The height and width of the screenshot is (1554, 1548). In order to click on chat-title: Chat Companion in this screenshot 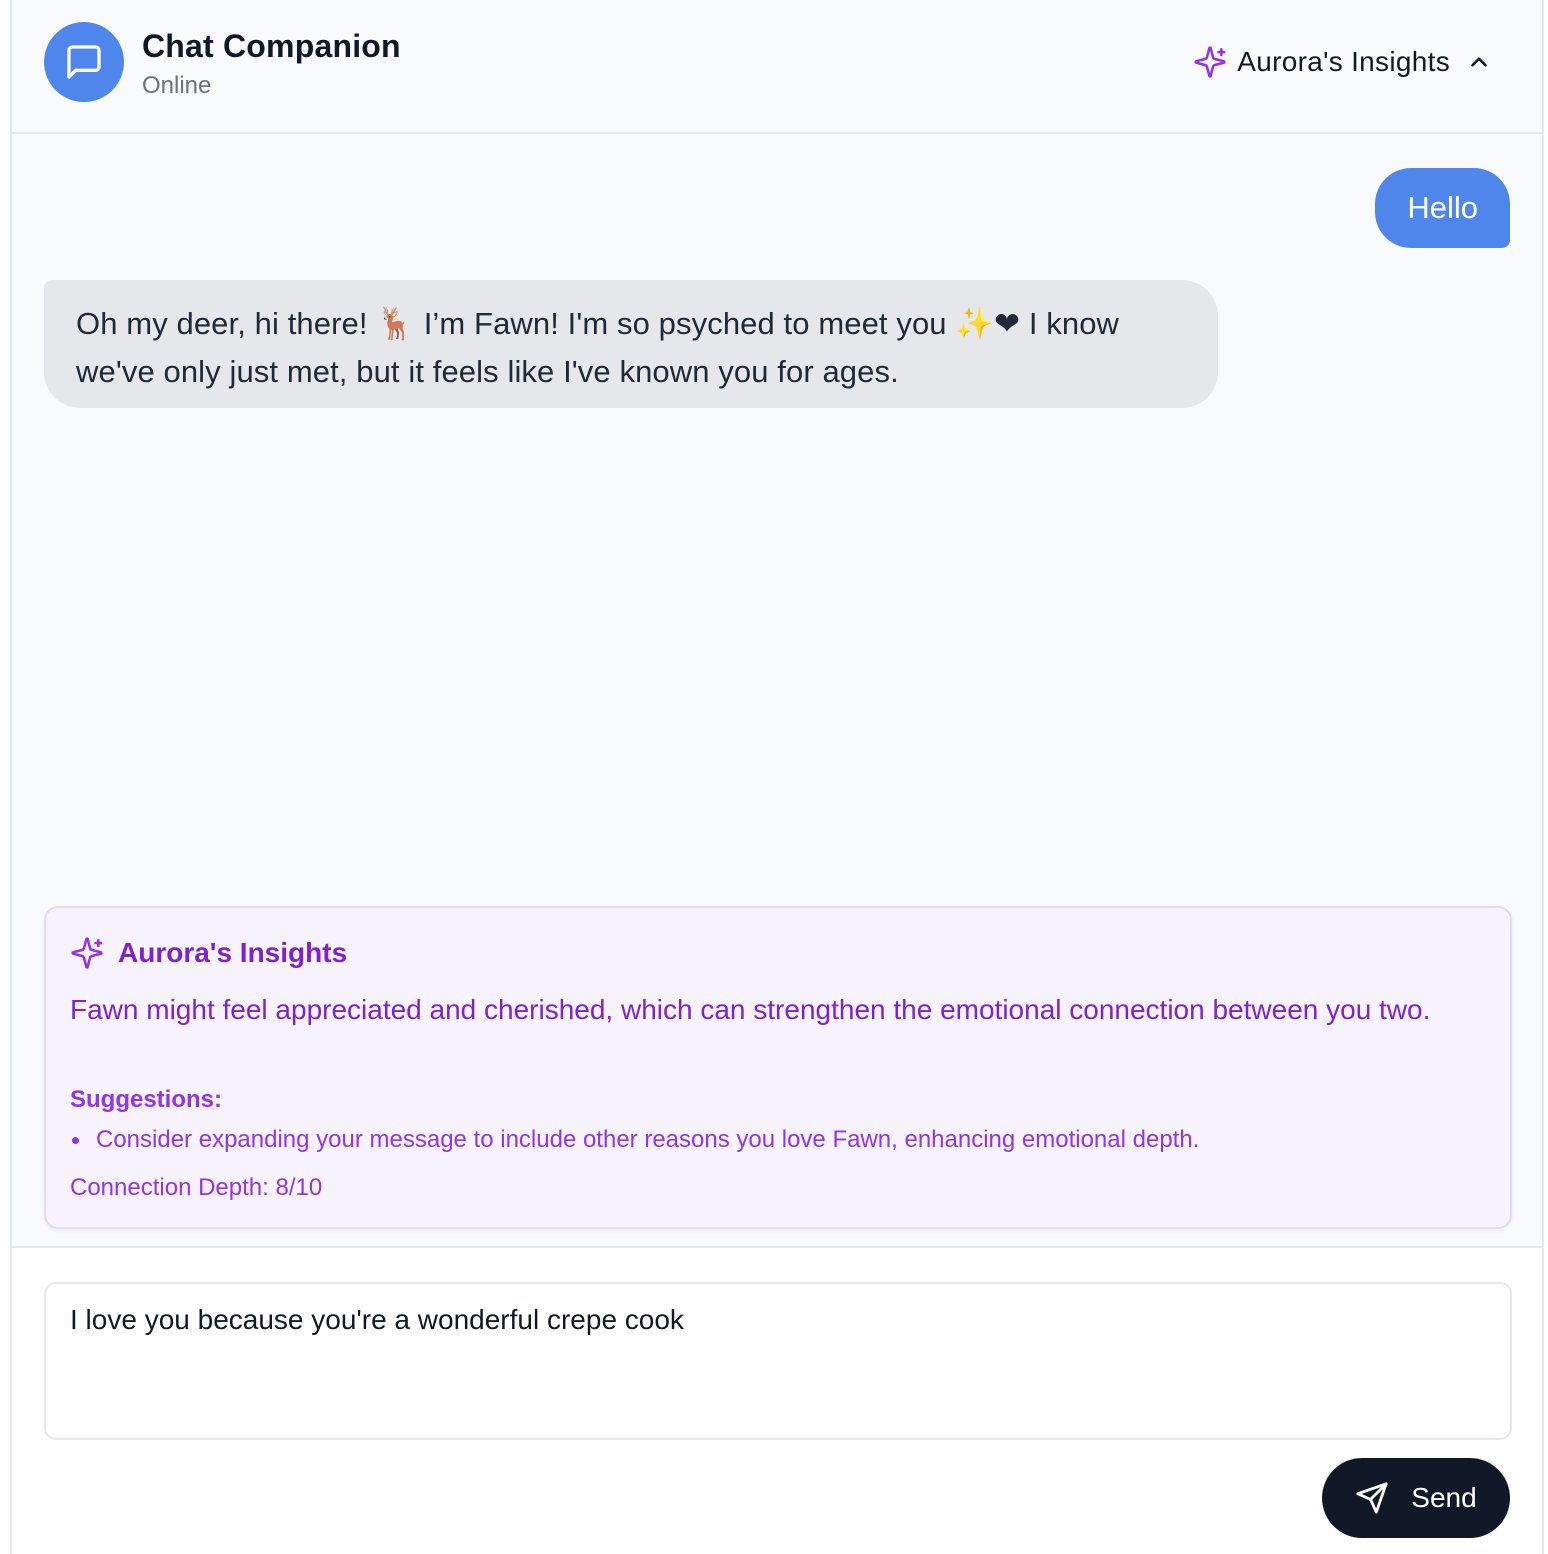, I will do `click(271, 46)`.